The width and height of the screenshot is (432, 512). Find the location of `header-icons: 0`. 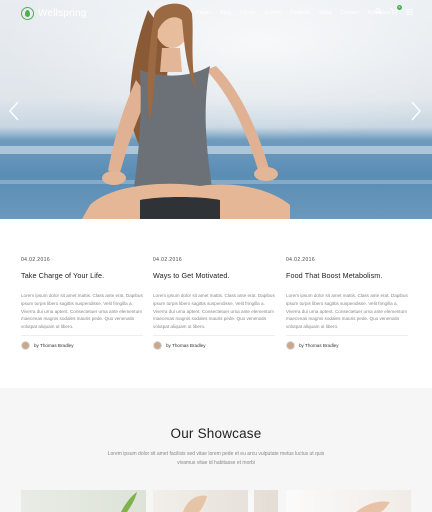

header-icons: 0 is located at coordinates (394, 11).